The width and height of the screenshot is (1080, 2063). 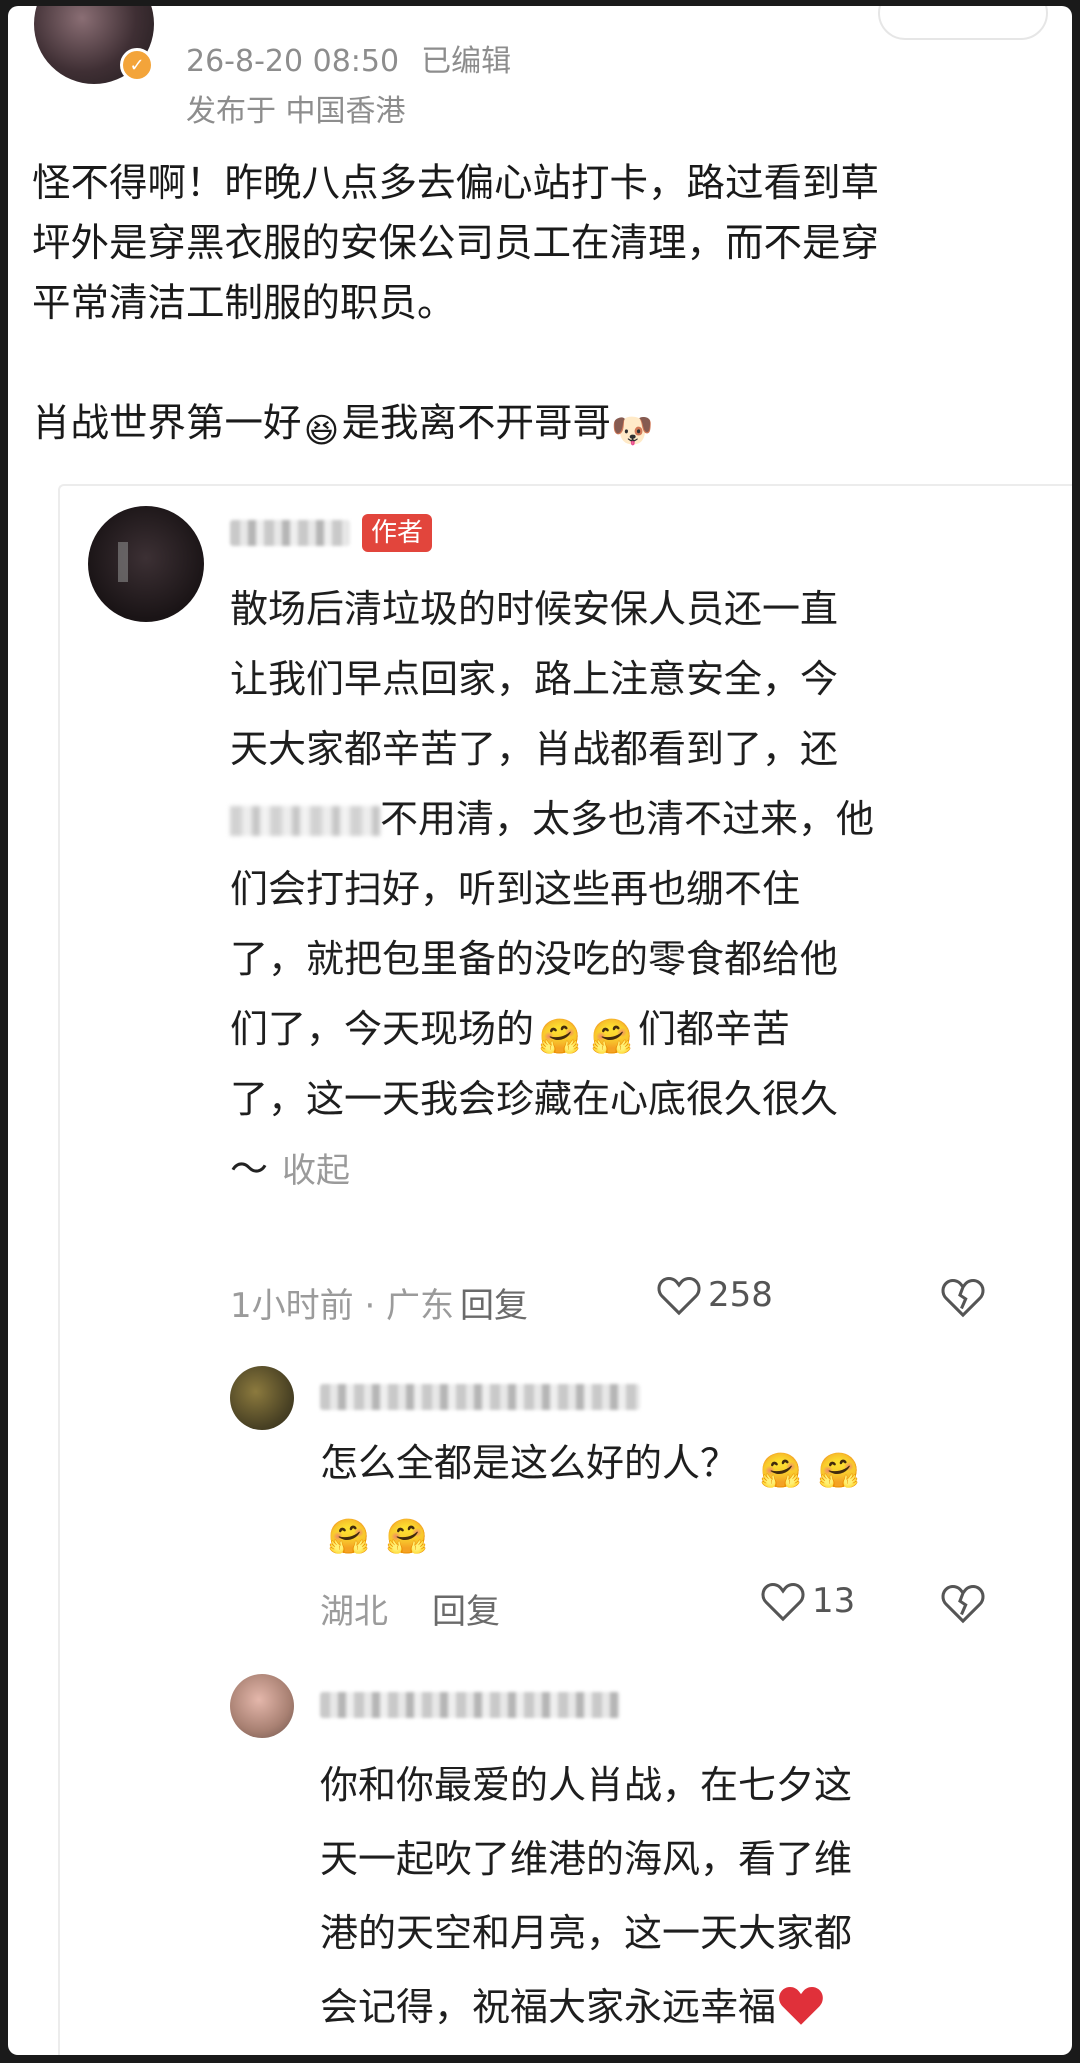 I want to click on doge-emoji-icon: 🐶, so click(x=632, y=431).